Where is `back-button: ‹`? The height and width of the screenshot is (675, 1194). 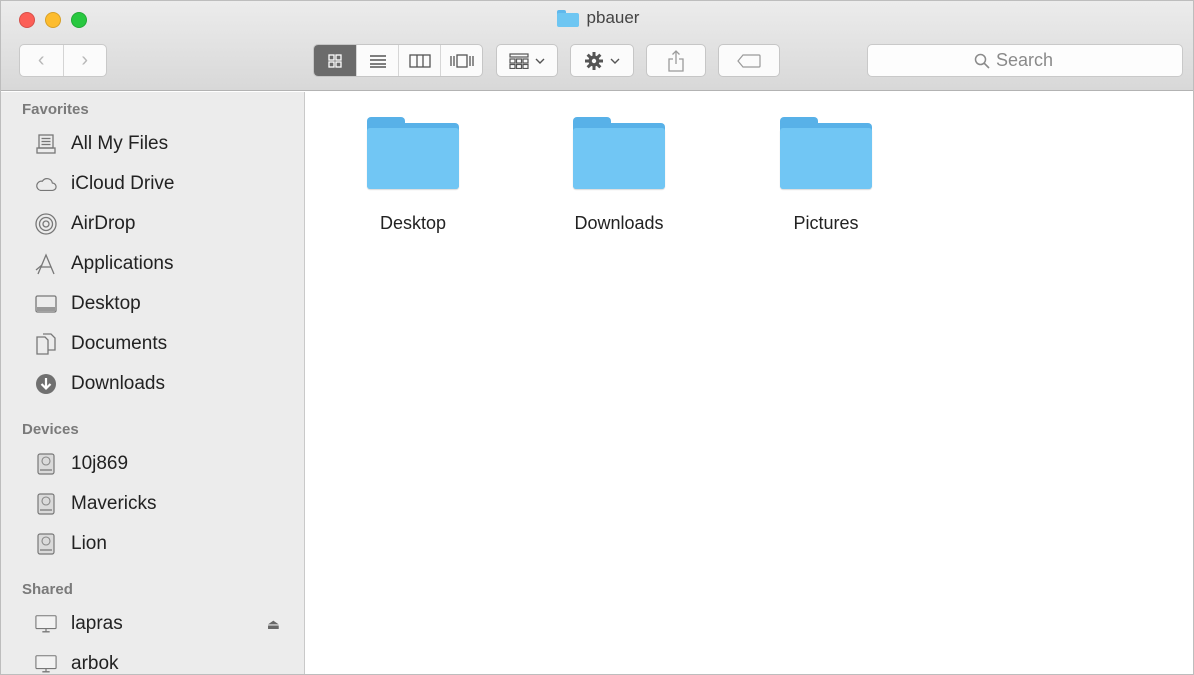 back-button: ‹ is located at coordinates (41, 60).